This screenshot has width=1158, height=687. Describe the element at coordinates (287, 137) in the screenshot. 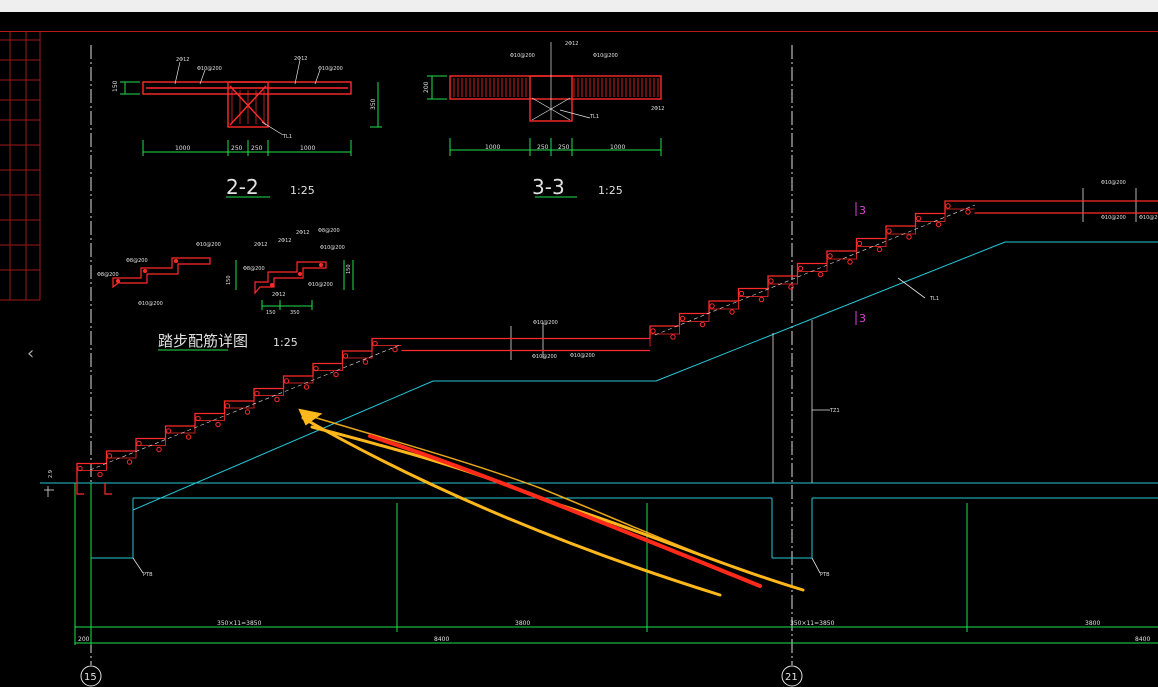

I see `tl1-label: TL1` at that location.